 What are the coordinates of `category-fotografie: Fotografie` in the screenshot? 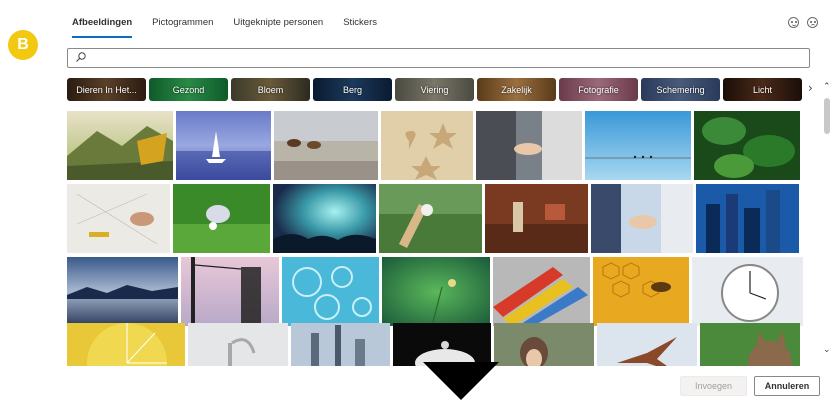 It's located at (598, 89).